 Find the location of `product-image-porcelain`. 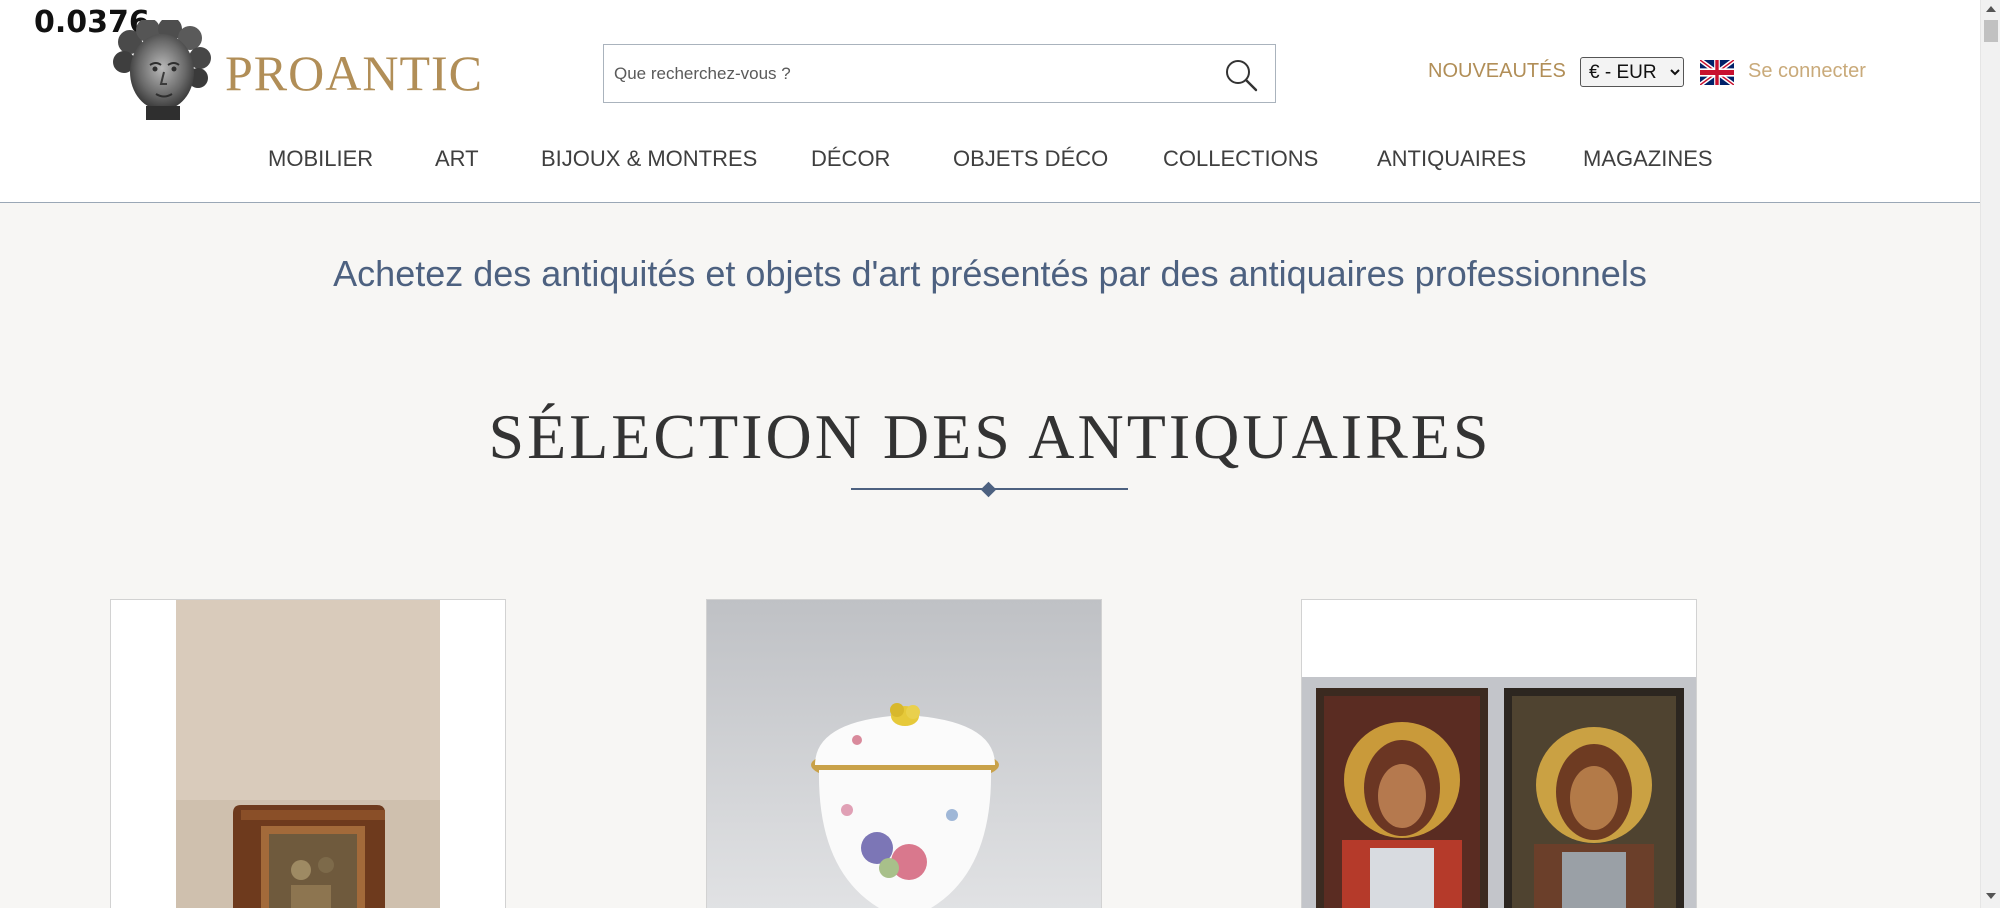

product-image-porcelain is located at coordinates (904, 754).